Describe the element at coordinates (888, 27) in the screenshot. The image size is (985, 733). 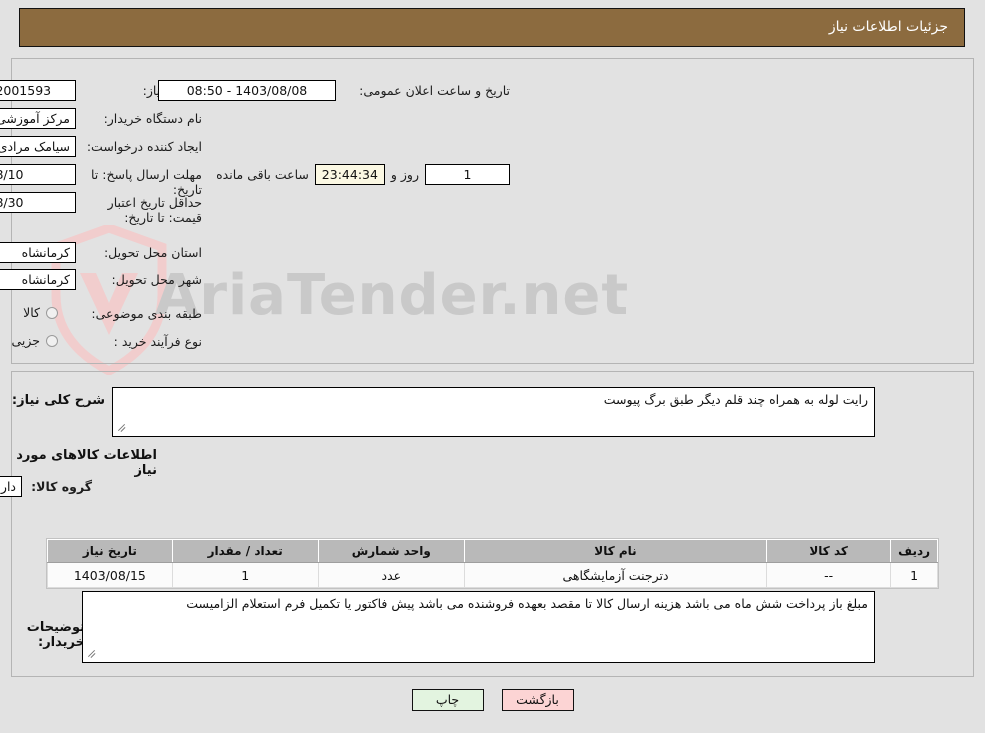
I see `page-title: جزئیات اطلاعات نیاز` at that location.